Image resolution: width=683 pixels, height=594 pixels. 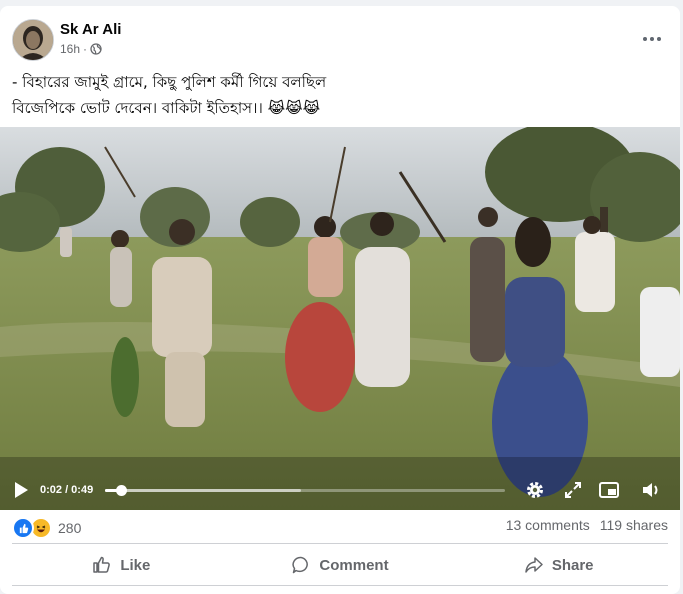 I want to click on pip-icon, so click(x=609, y=490).